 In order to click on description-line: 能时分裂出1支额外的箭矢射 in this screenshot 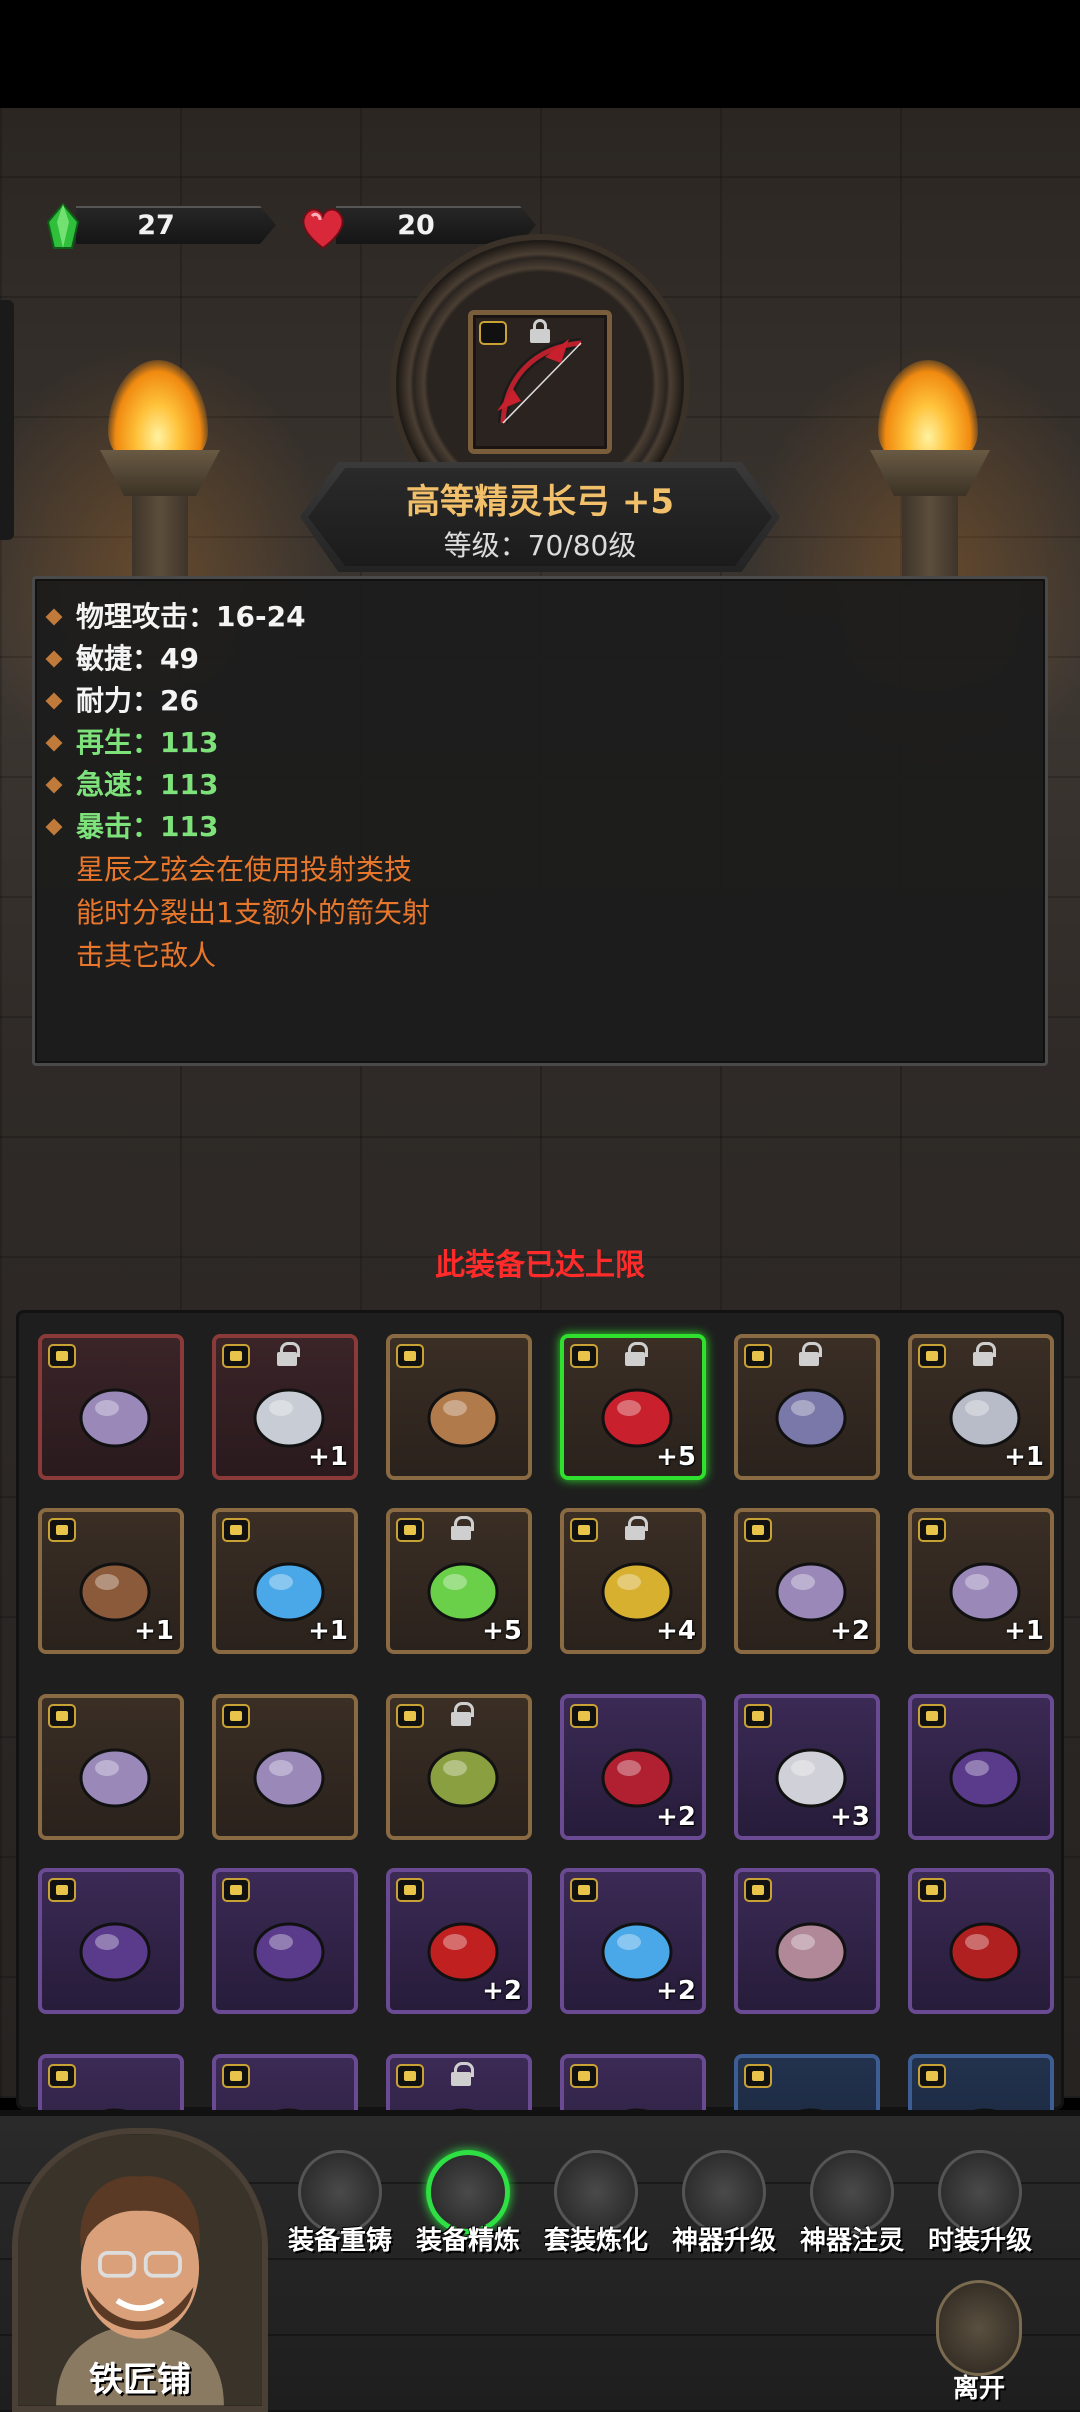, I will do `click(253, 912)`.